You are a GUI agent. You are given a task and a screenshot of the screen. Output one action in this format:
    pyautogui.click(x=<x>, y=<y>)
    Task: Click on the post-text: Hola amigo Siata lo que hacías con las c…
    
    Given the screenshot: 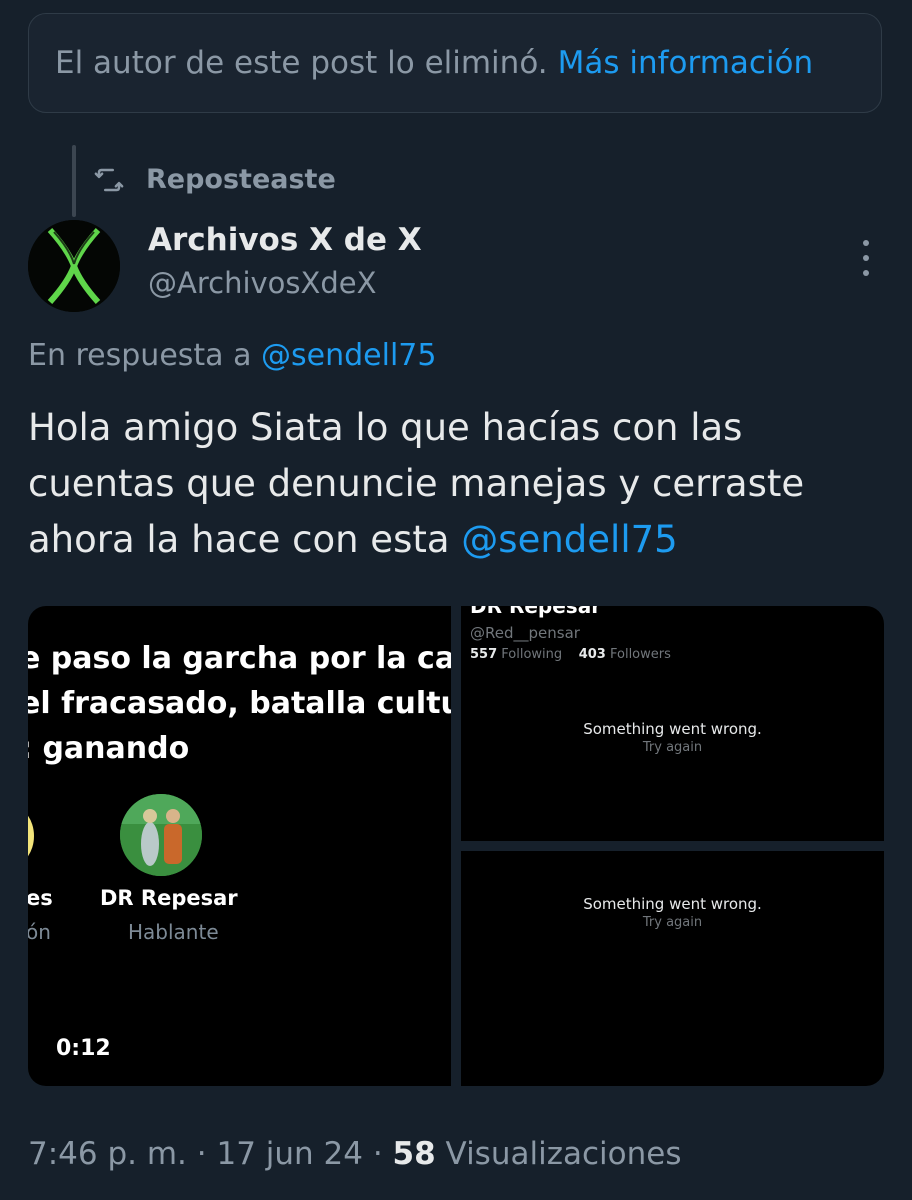 What is the action you would take?
    pyautogui.click(x=458, y=484)
    